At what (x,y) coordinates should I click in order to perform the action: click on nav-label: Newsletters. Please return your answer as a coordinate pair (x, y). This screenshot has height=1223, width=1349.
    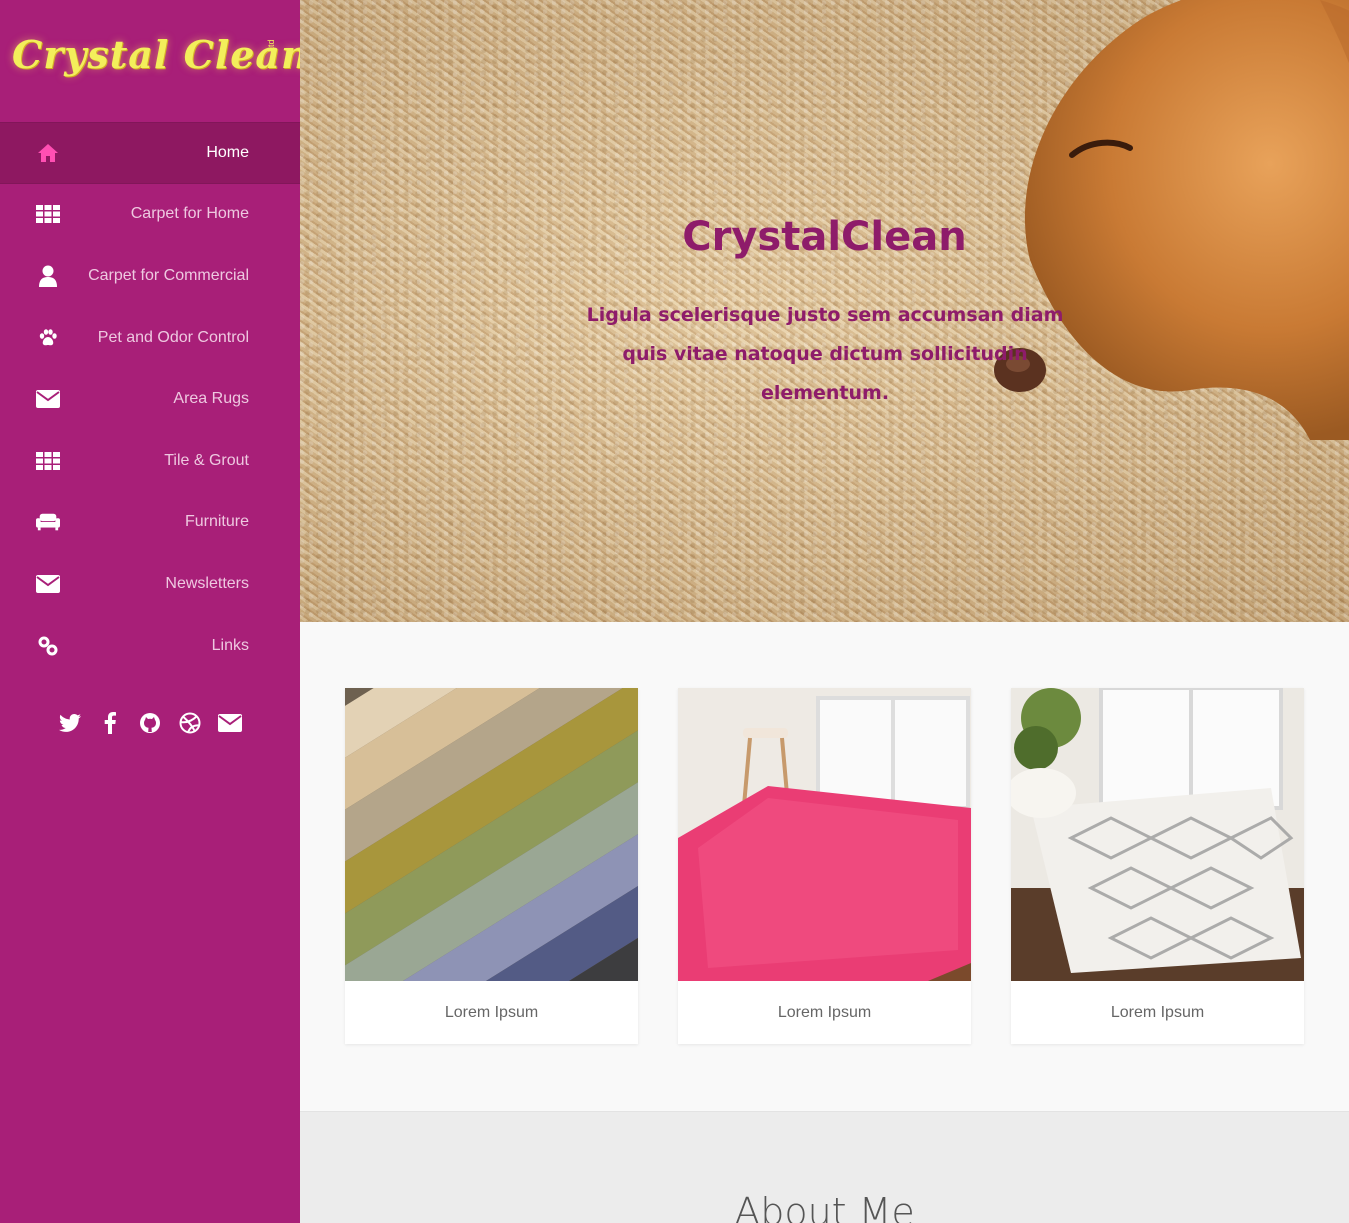
    Looking at the image, I should click on (207, 583).